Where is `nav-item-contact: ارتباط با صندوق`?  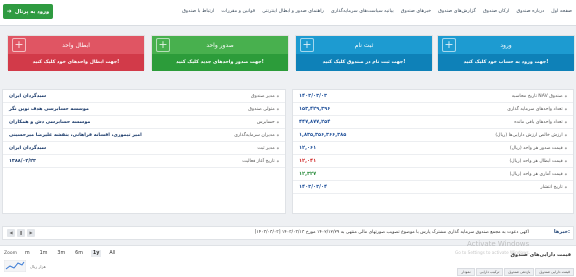
nav-item-contact: ارتباط با صندوق is located at coordinates (198, 11).